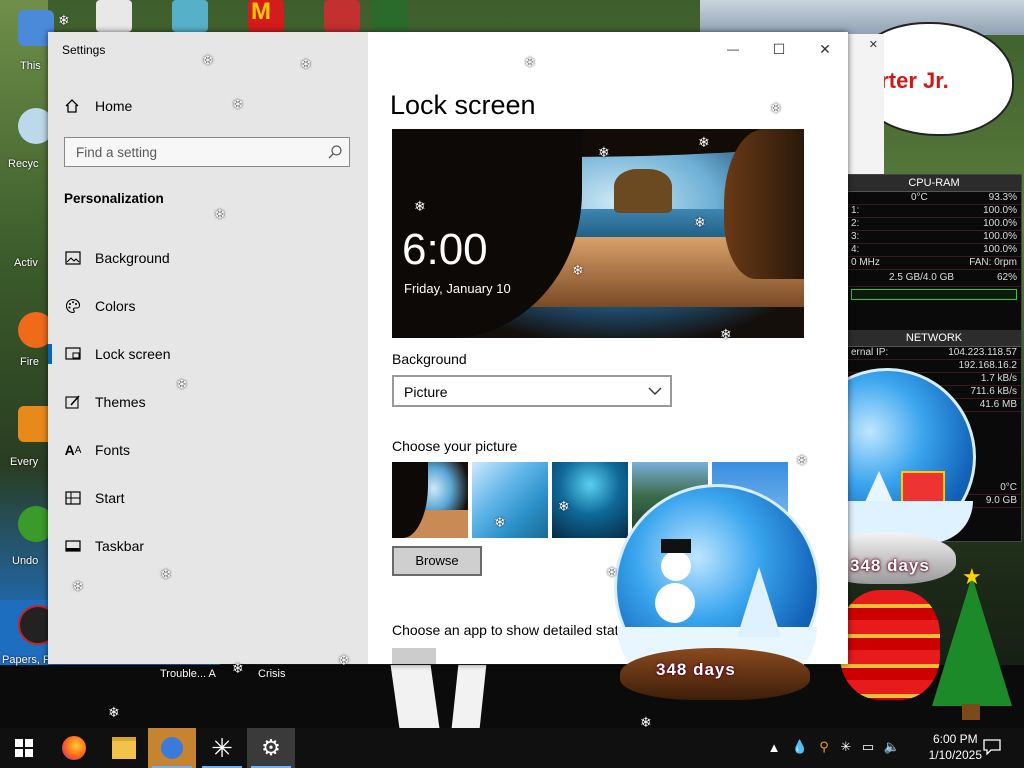 The height and width of the screenshot is (768, 1024). I want to click on lock-screen-preview: 6:00 Friday, January 10, so click(598, 233).